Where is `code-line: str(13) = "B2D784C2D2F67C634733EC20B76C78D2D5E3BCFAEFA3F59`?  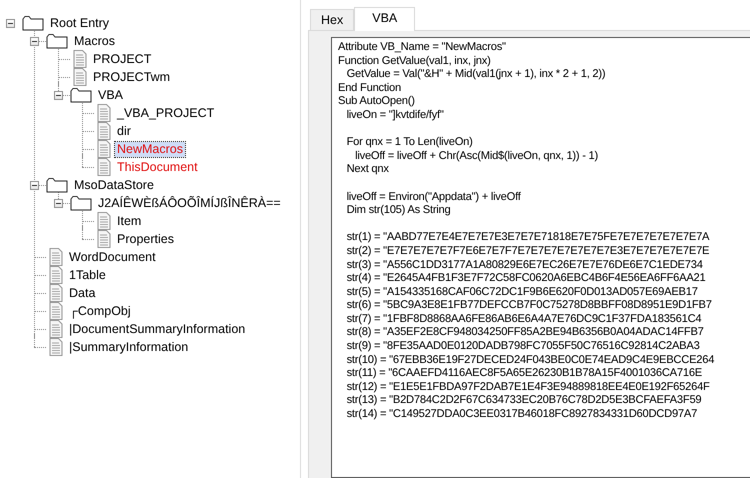 code-line: str(13) = "B2D784C2D2F67C634733EC20B76C78D2D5E3BCFAEFA3F59 is located at coordinates (524, 401).